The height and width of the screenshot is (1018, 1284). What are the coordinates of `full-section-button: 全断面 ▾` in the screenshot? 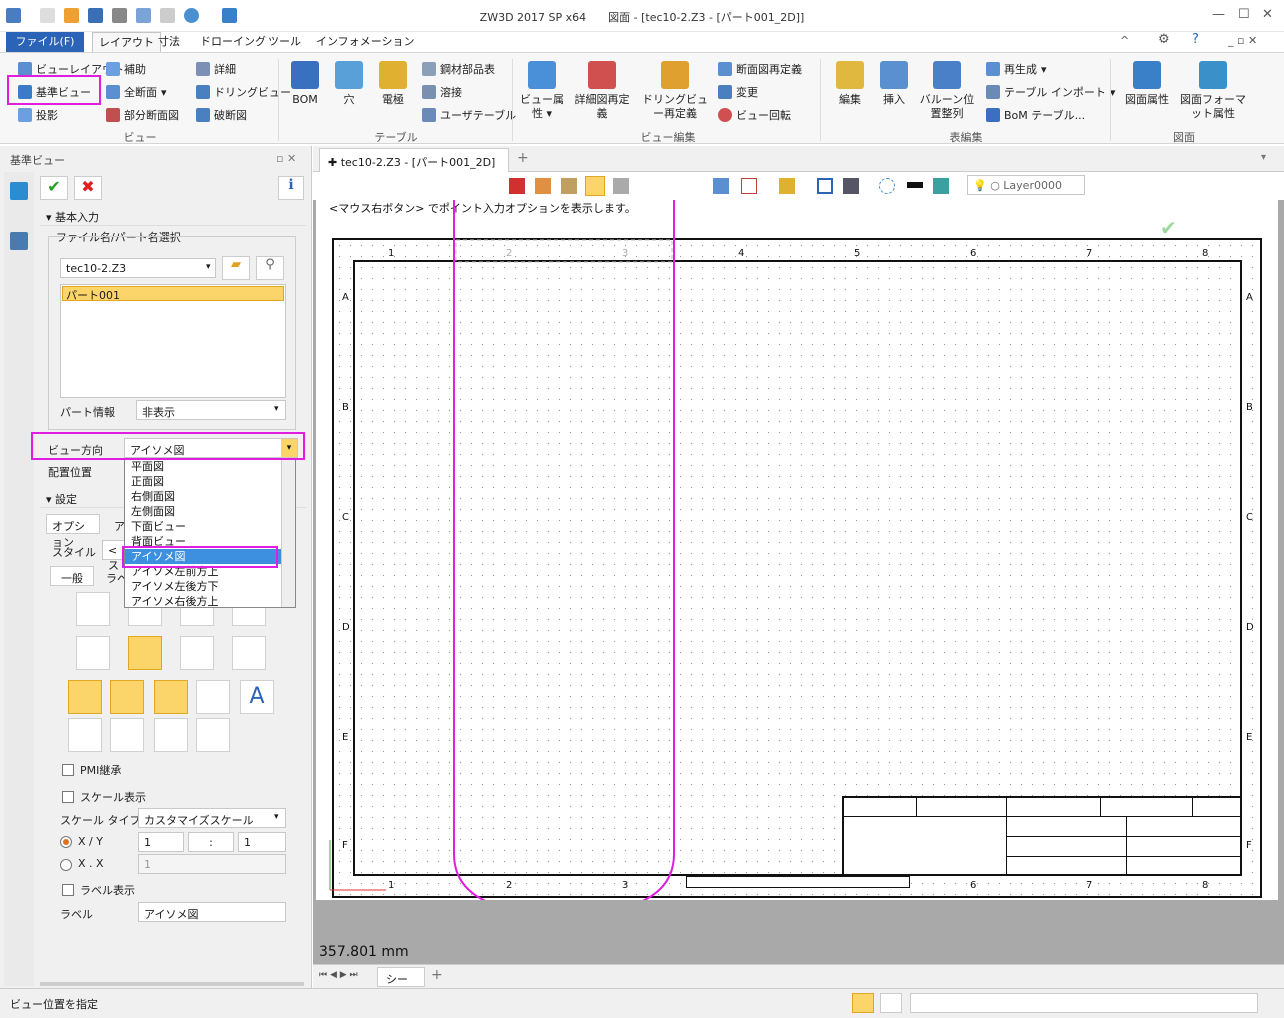 It's located at (136, 92).